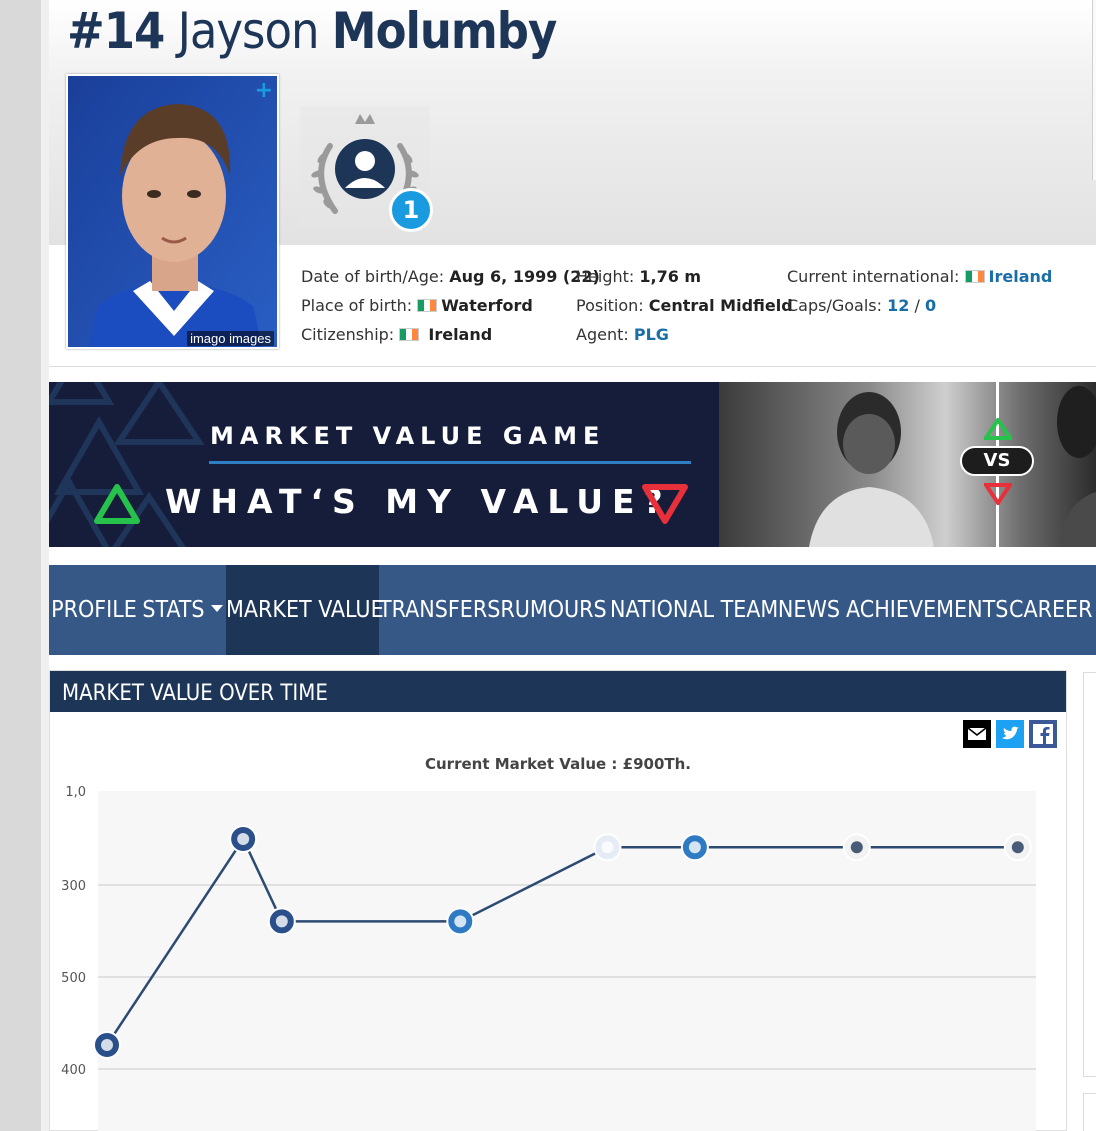 The width and height of the screenshot is (1096, 1131). I want to click on banner-player-photo, so click(907, 464).